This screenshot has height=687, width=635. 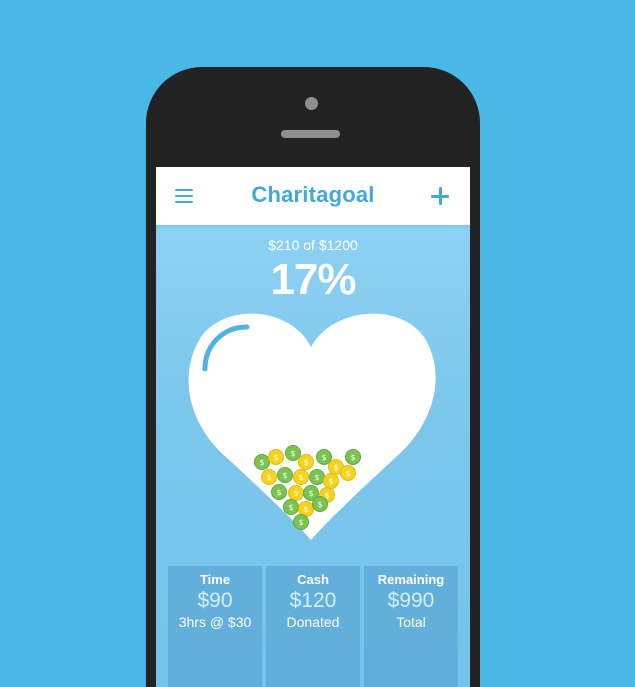 I want to click on stat-value: $90, so click(x=215, y=600).